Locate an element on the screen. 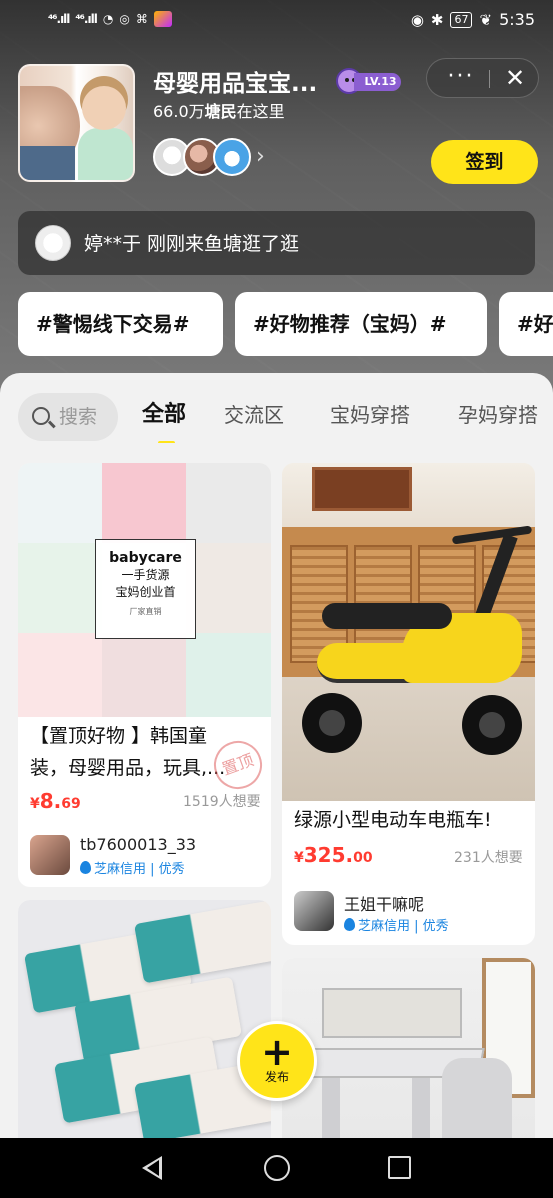 The image size is (553, 1198). member-count-word: 塘民 is located at coordinates (220, 111).